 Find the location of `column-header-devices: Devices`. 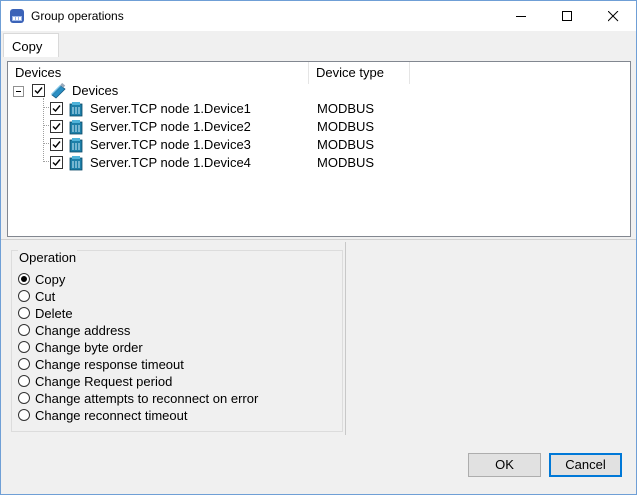

column-header-devices: Devices is located at coordinates (158, 73).